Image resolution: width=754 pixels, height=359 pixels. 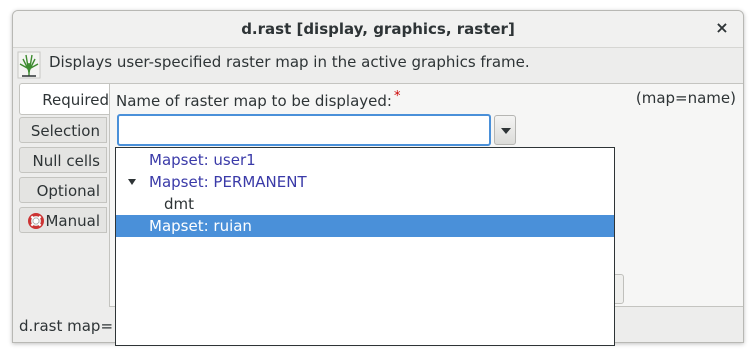 I want to click on title-bar: d.rast [display, graphics, raster] ×, so click(x=378, y=29).